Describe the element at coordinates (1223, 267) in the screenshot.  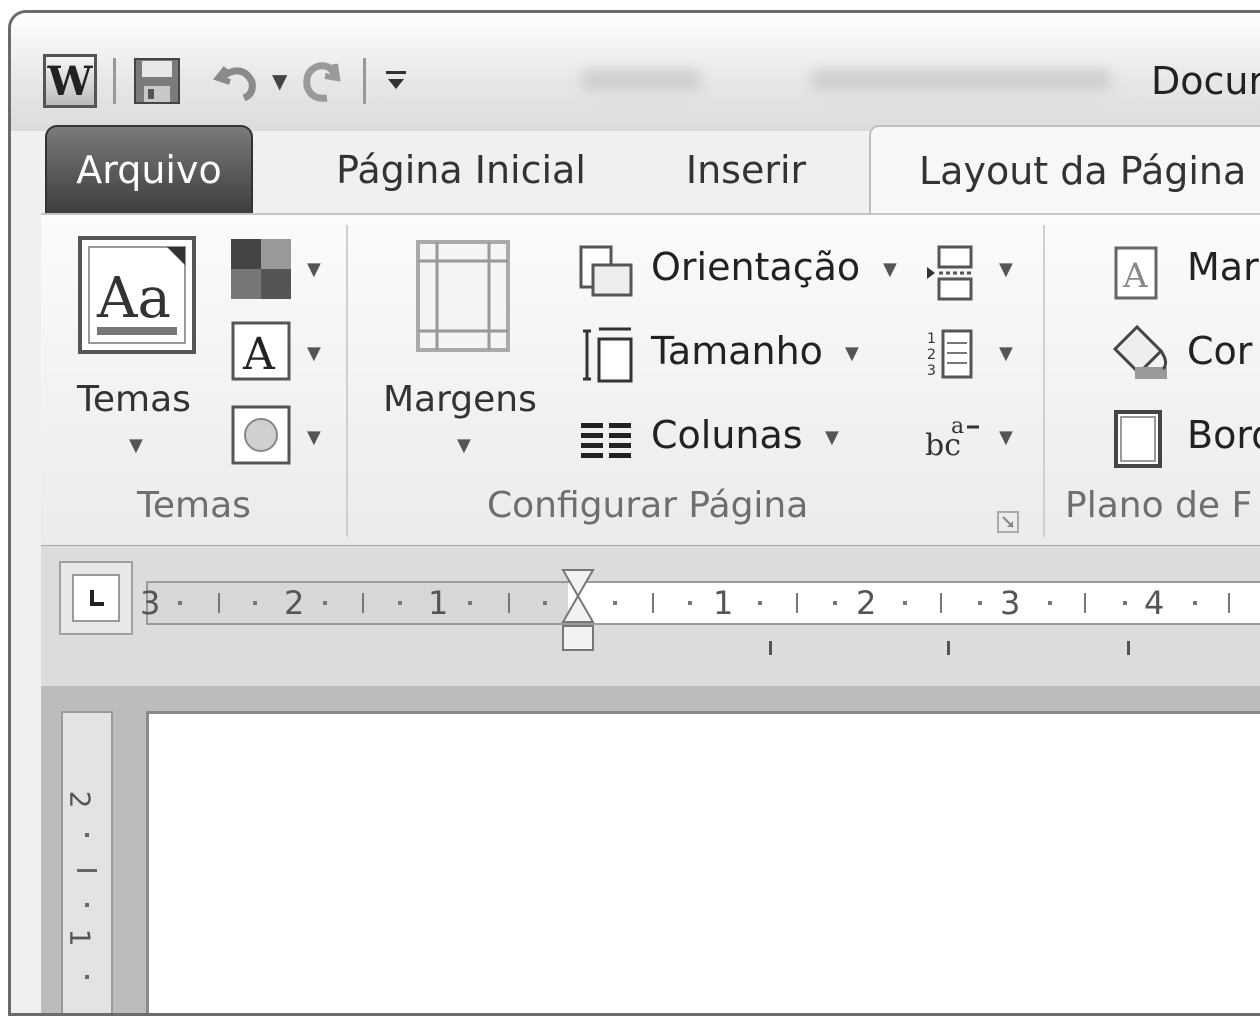
I see `marca-dagua-label: Mar` at that location.